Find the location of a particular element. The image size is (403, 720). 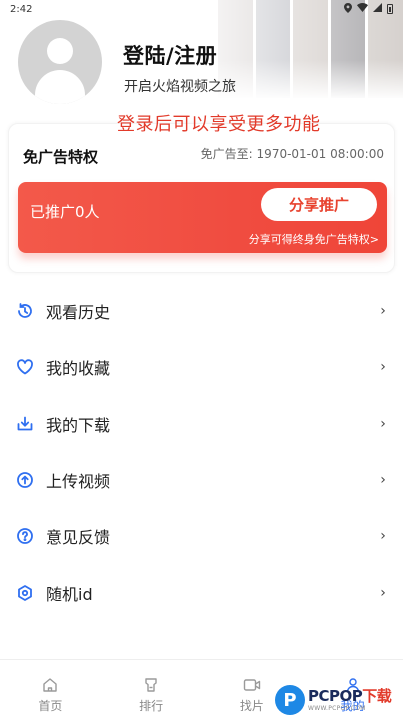

location-icon is located at coordinates (348, 9).